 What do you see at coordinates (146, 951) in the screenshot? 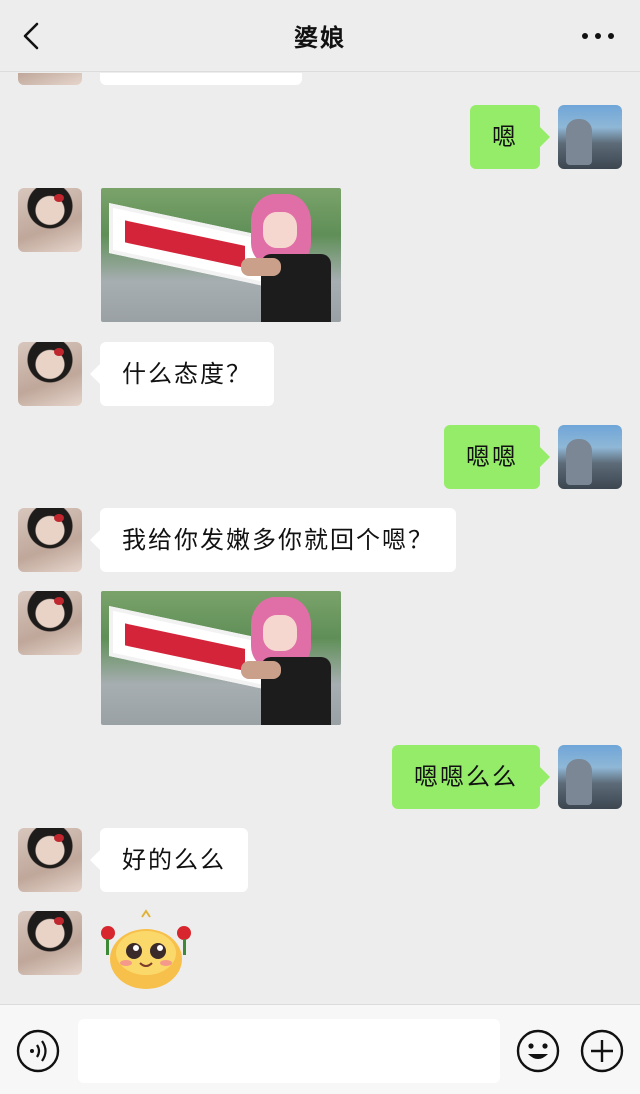
I see `smiling-face-roses-sticker` at bounding box center [146, 951].